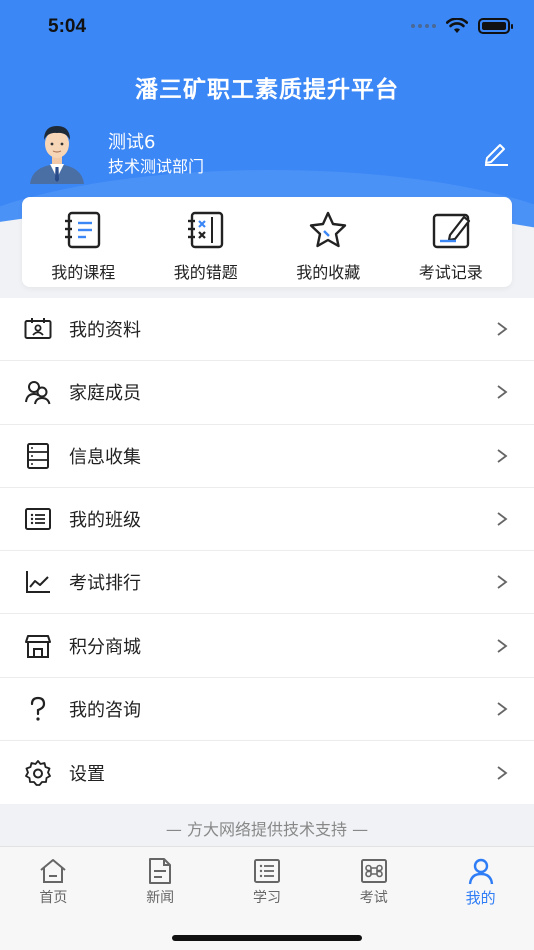 The image size is (534, 950). Describe the element at coordinates (267, 772) in the screenshot. I see `menu-item-settings: 设置` at that location.